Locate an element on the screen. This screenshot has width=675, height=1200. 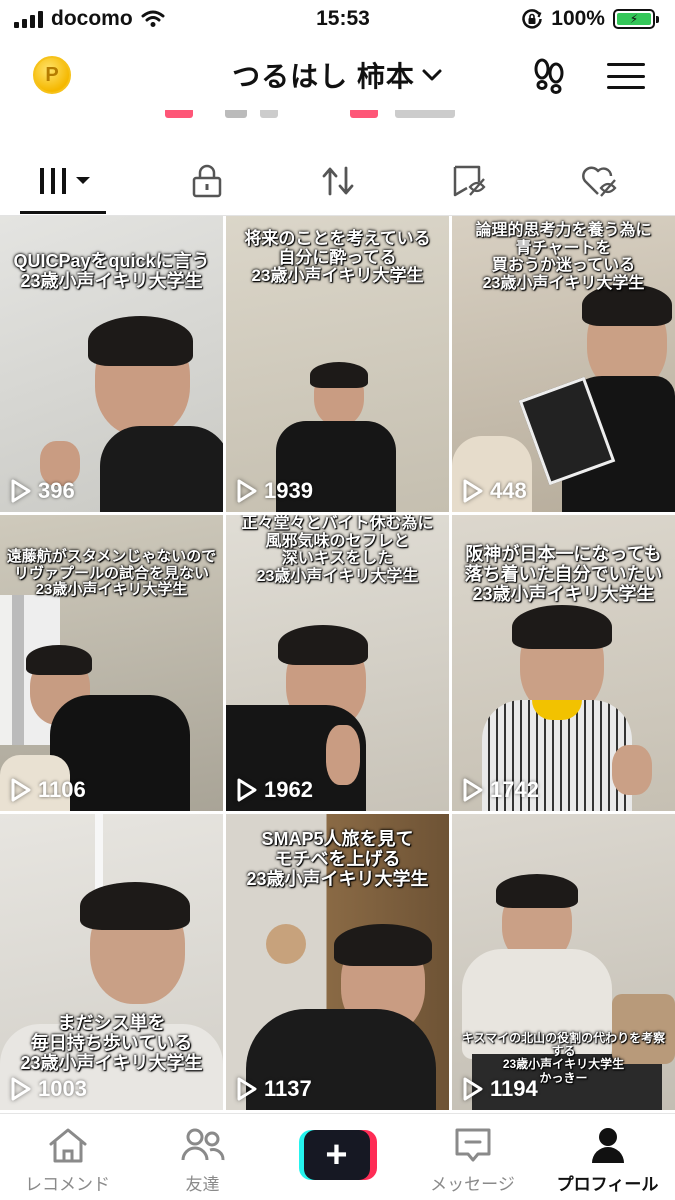
account-switcher: つるはし 柿本 is located at coordinates (337, 75).